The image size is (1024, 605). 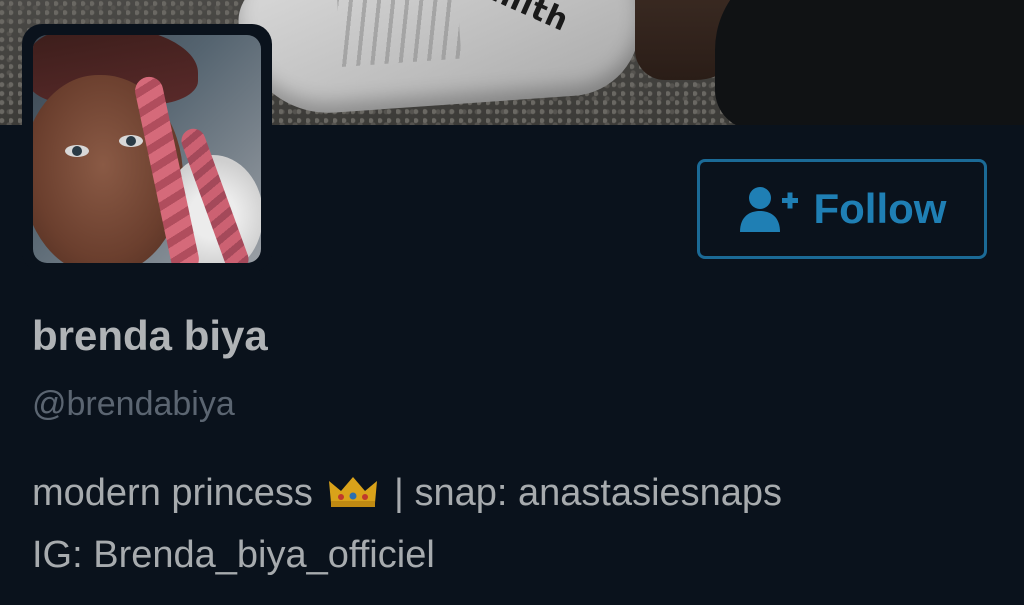 What do you see at coordinates (588, 493) in the screenshot?
I see `bio-text-end: | snap: anastasiesnaps` at bounding box center [588, 493].